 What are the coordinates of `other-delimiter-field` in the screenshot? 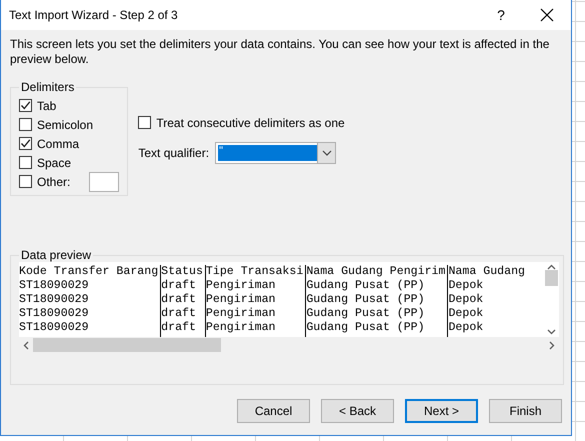 It's located at (104, 182).